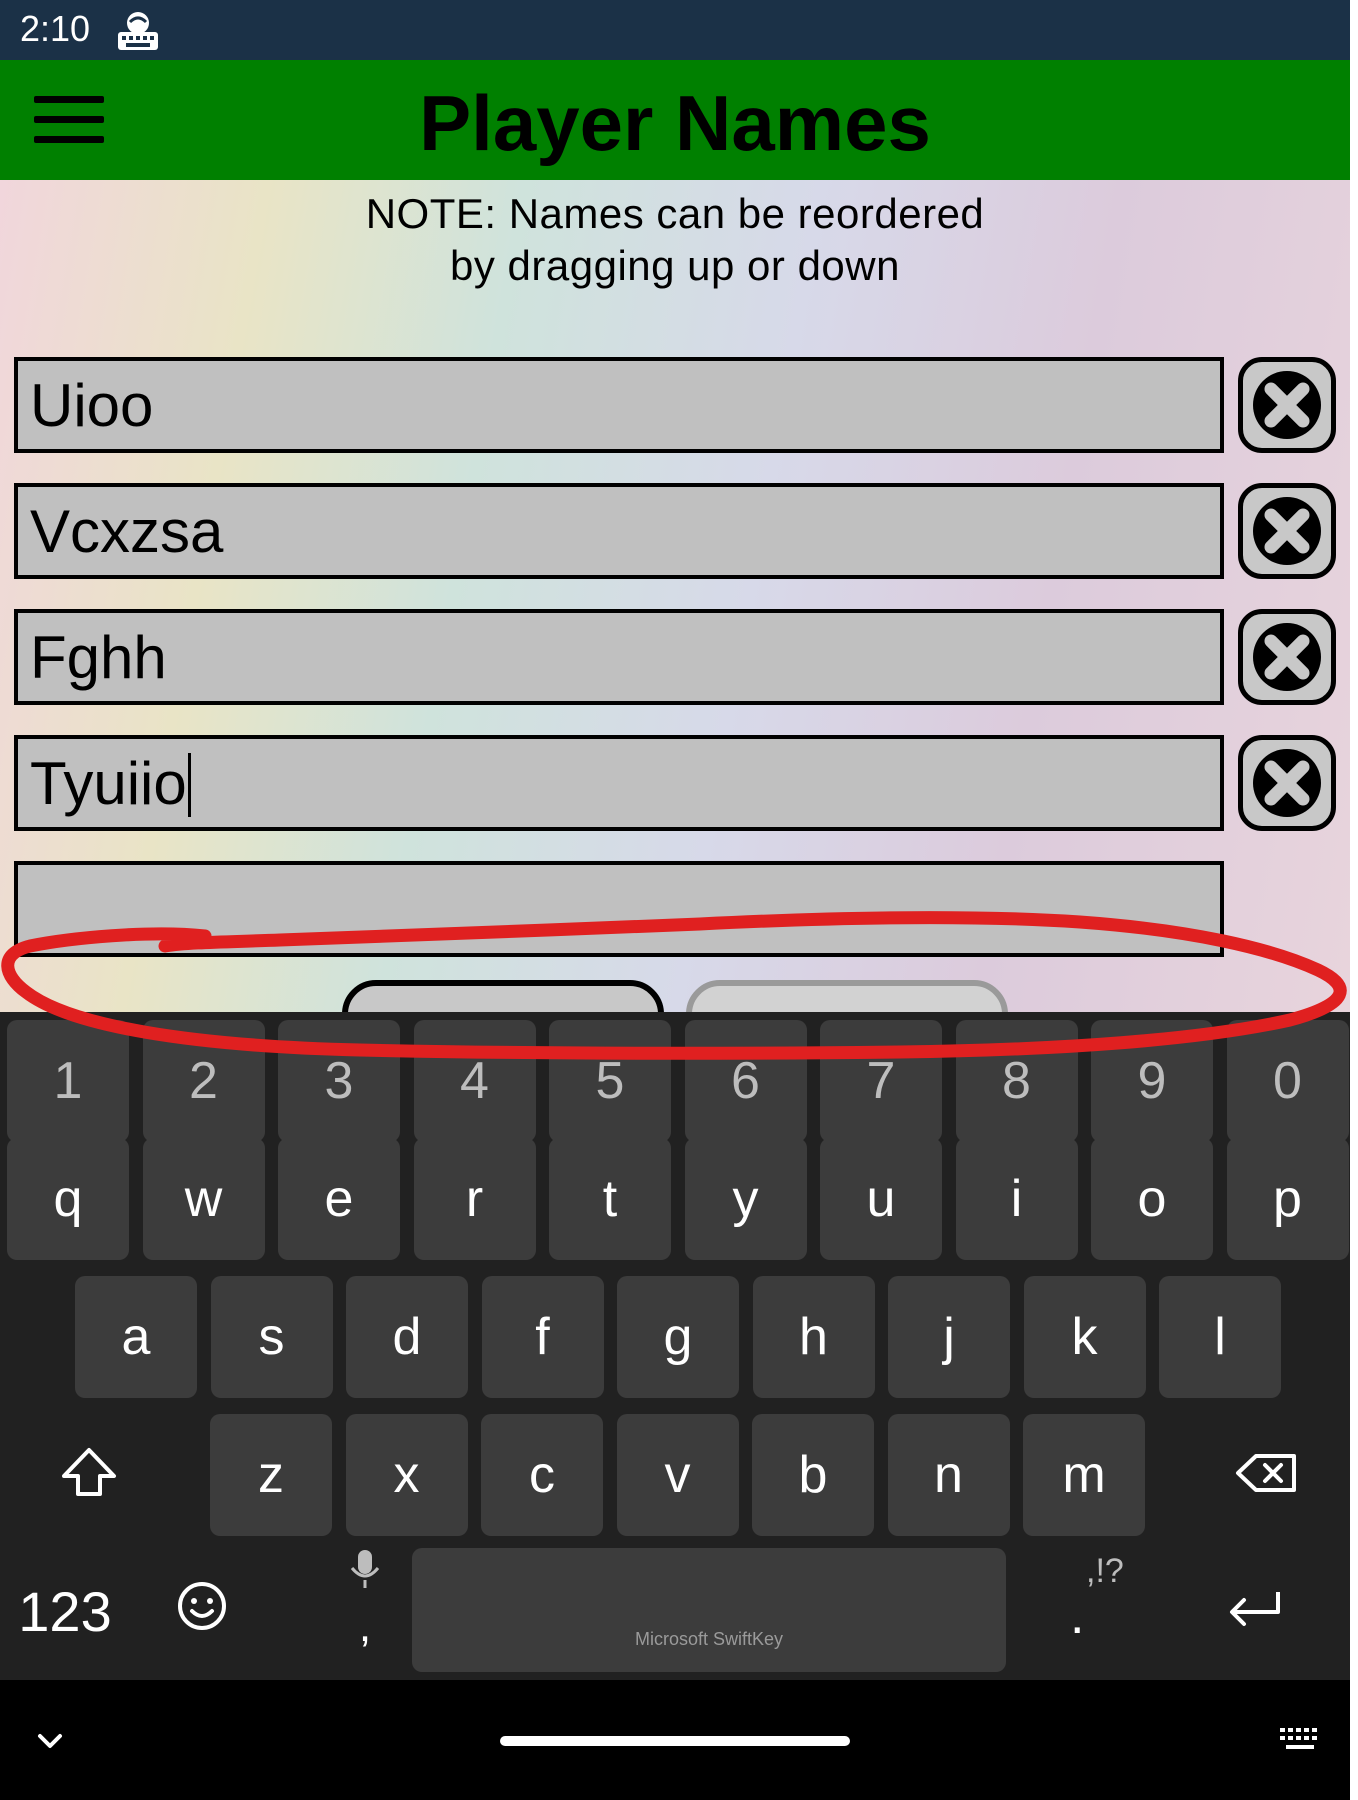 Image resolution: width=1358 pixels, height=1800 pixels. I want to click on key-label: m, so click(1084, 1475).